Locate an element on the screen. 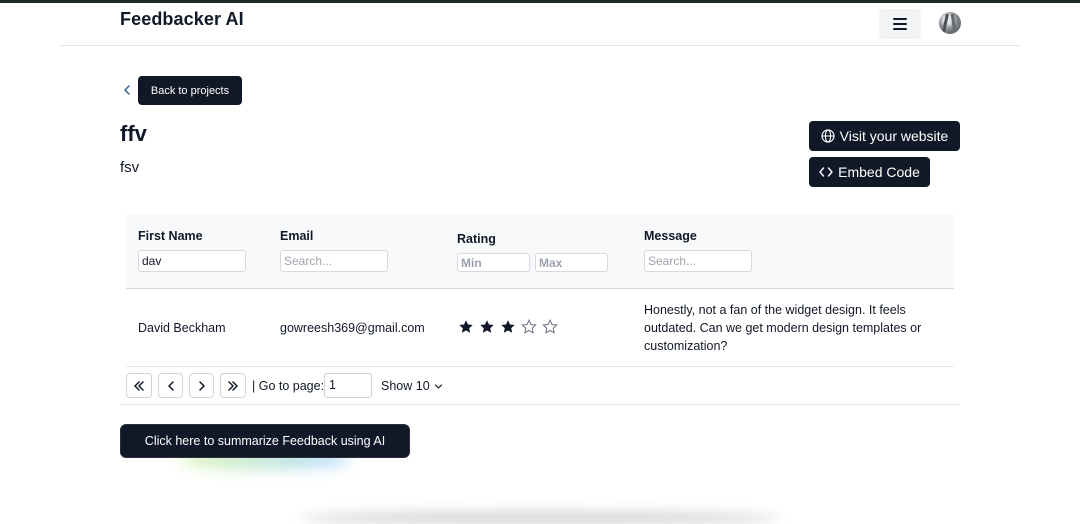 The width and height of the screenshot is (1080, 524). project-description: fsv is located at coordinates (130, 167).